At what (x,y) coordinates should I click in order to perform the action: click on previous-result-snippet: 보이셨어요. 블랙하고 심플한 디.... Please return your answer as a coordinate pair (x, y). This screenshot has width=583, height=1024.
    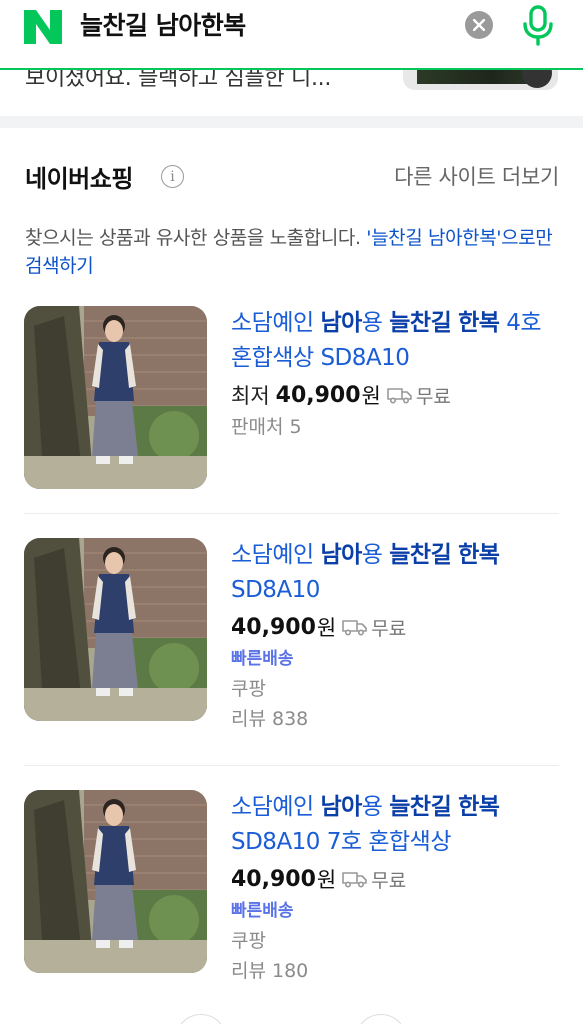
    Looking at the image, I should click on (291, 93).